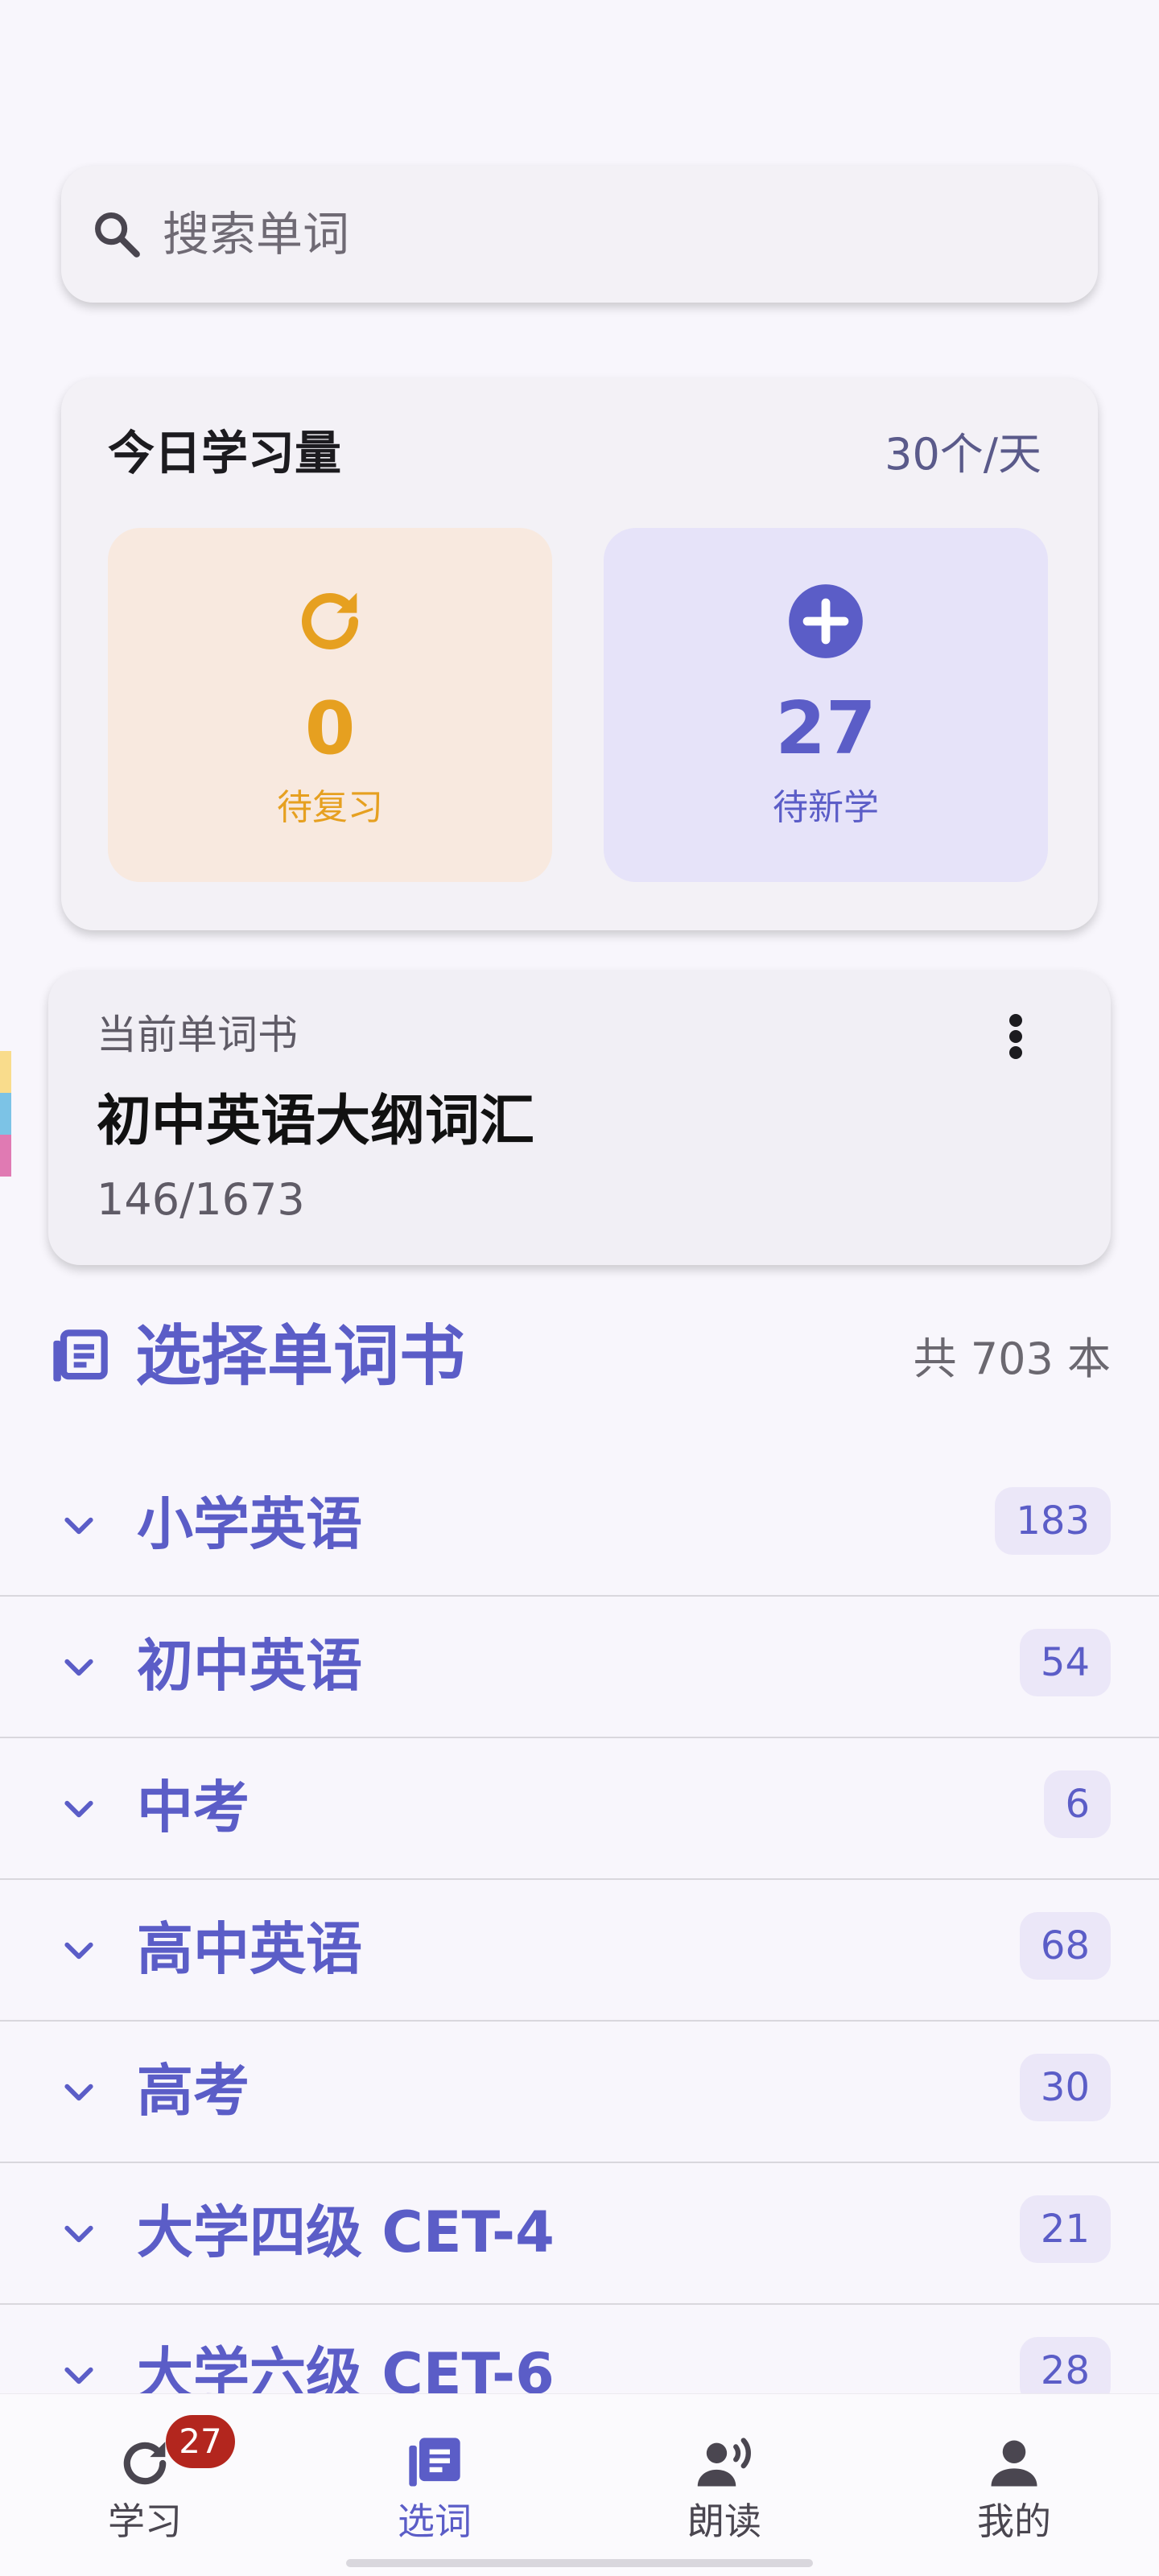  I want to click on category-row: 高考 30, so click(579, 2092).